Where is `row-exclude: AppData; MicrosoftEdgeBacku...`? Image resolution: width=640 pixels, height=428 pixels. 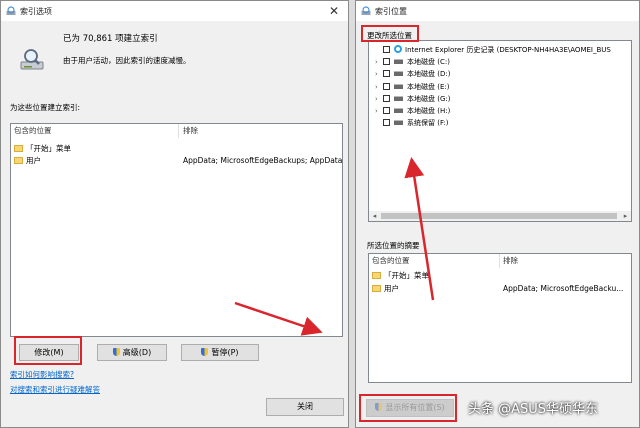 row-exclude: AppData; MicrosoftEdgeBacku... is located at coordinates (563, 288).